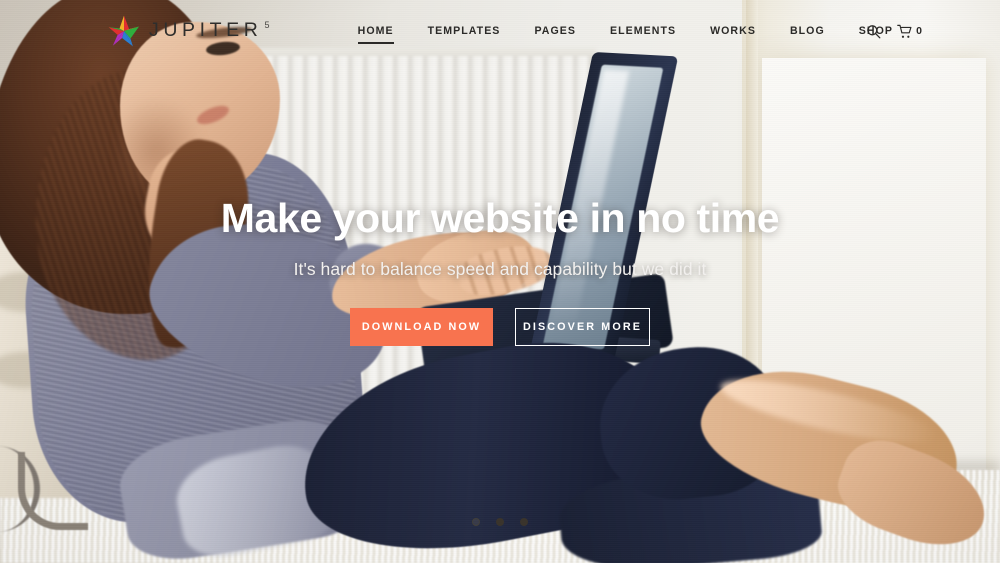 This screenshot has height=563, width=1000. Describe the element at coordinates (904, 31) in the screenshot. I see `shopping-cart-icon` at that location.